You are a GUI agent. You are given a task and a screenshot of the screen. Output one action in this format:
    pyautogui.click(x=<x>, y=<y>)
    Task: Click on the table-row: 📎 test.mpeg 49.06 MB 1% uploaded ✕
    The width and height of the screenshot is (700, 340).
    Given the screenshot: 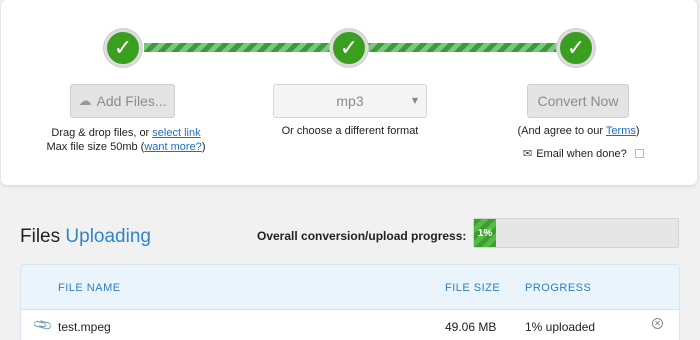 What is the action you would take?
    pyautogui.click(x=350, y=325)
    